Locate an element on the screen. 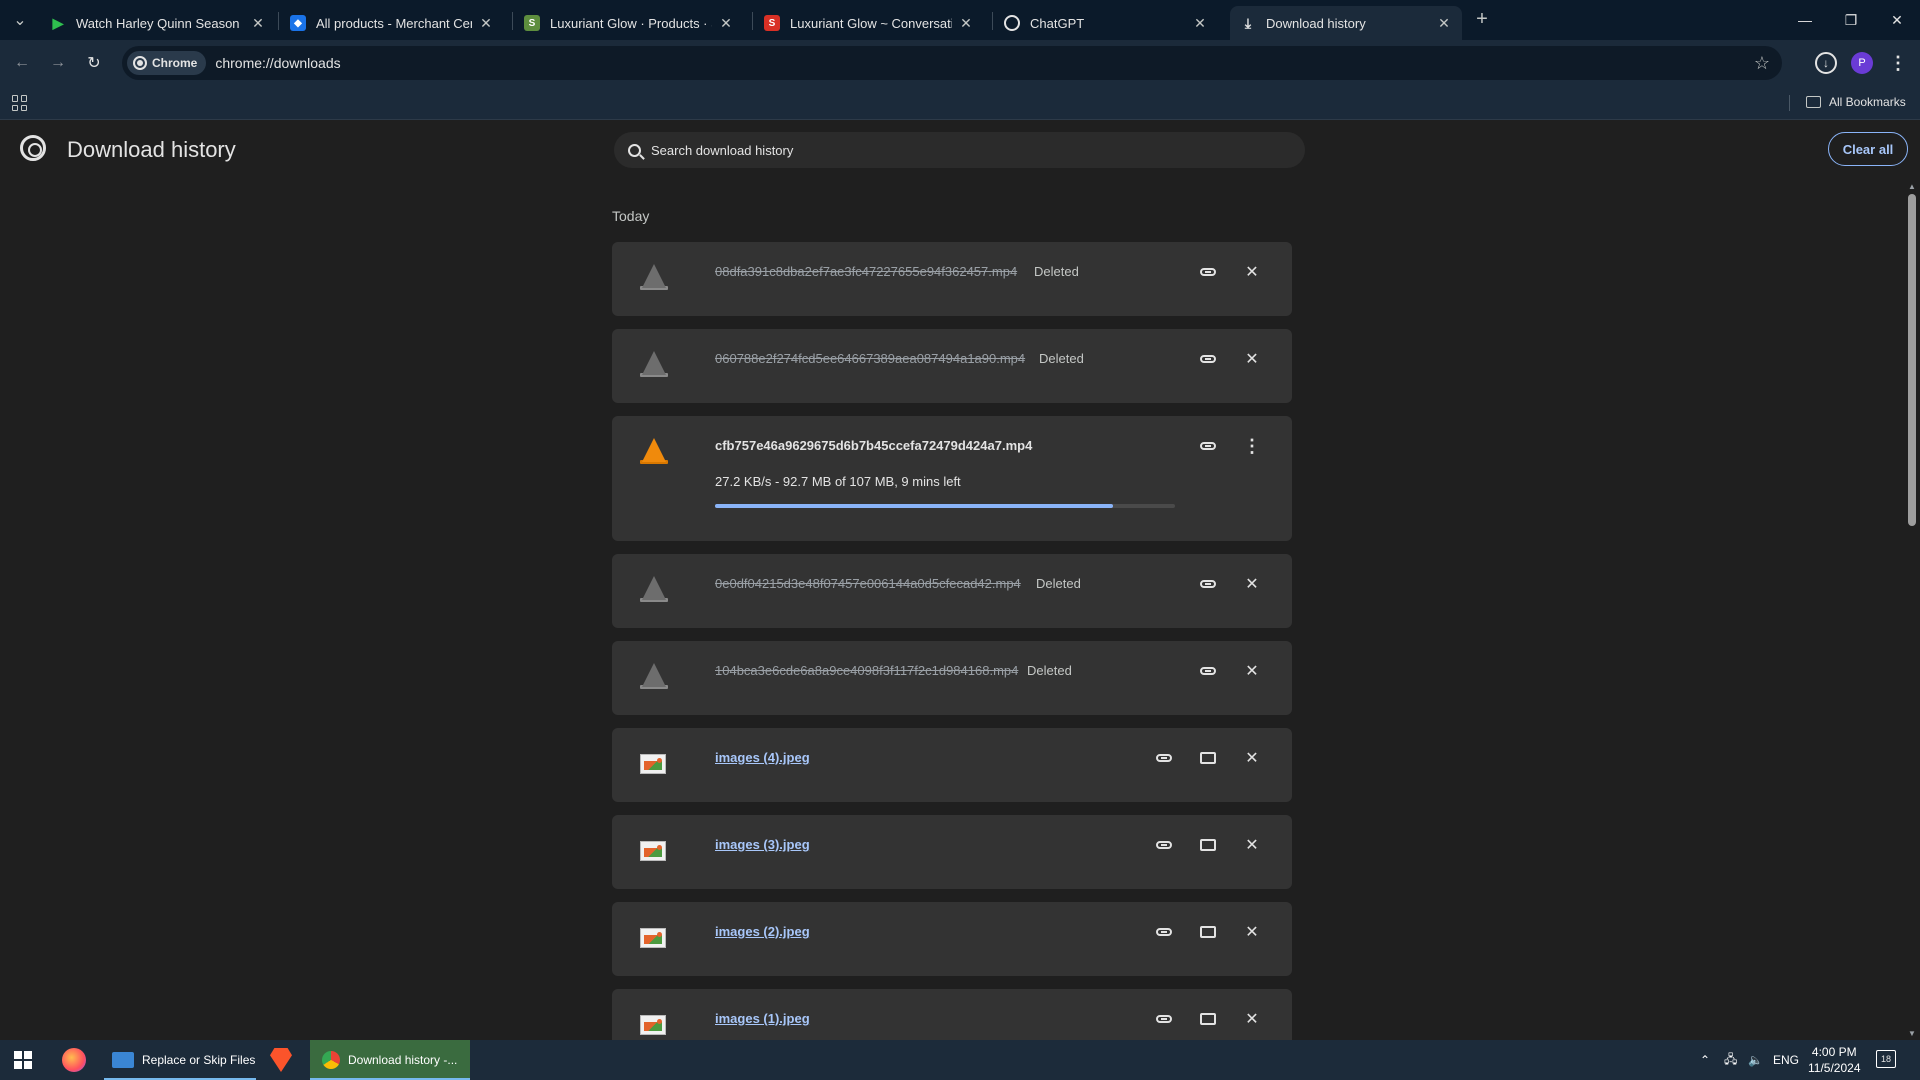 The image size is (1920, 1080). tab-search-button: ⌄ is located at coordinates (20, 20).